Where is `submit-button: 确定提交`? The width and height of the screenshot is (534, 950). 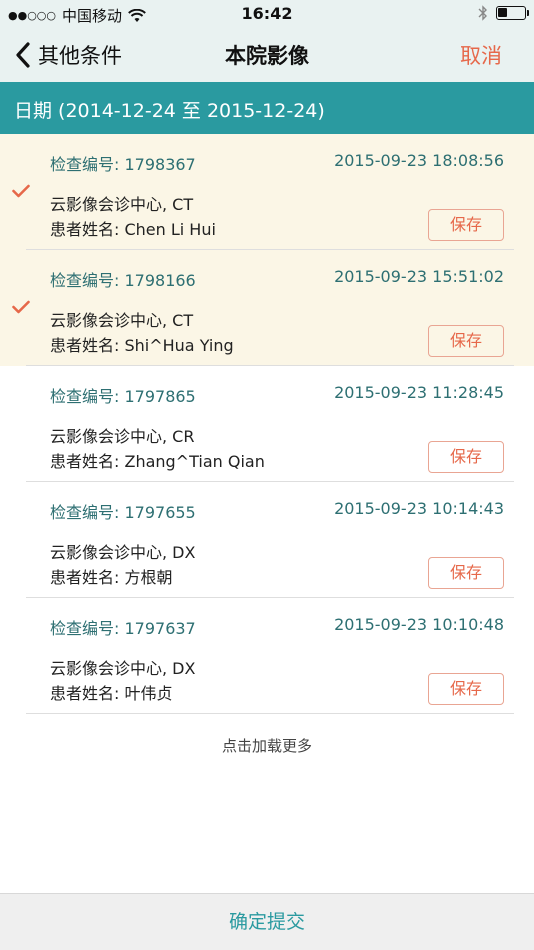 submit-button: 确定提交 is located at coordinates (267, 921).